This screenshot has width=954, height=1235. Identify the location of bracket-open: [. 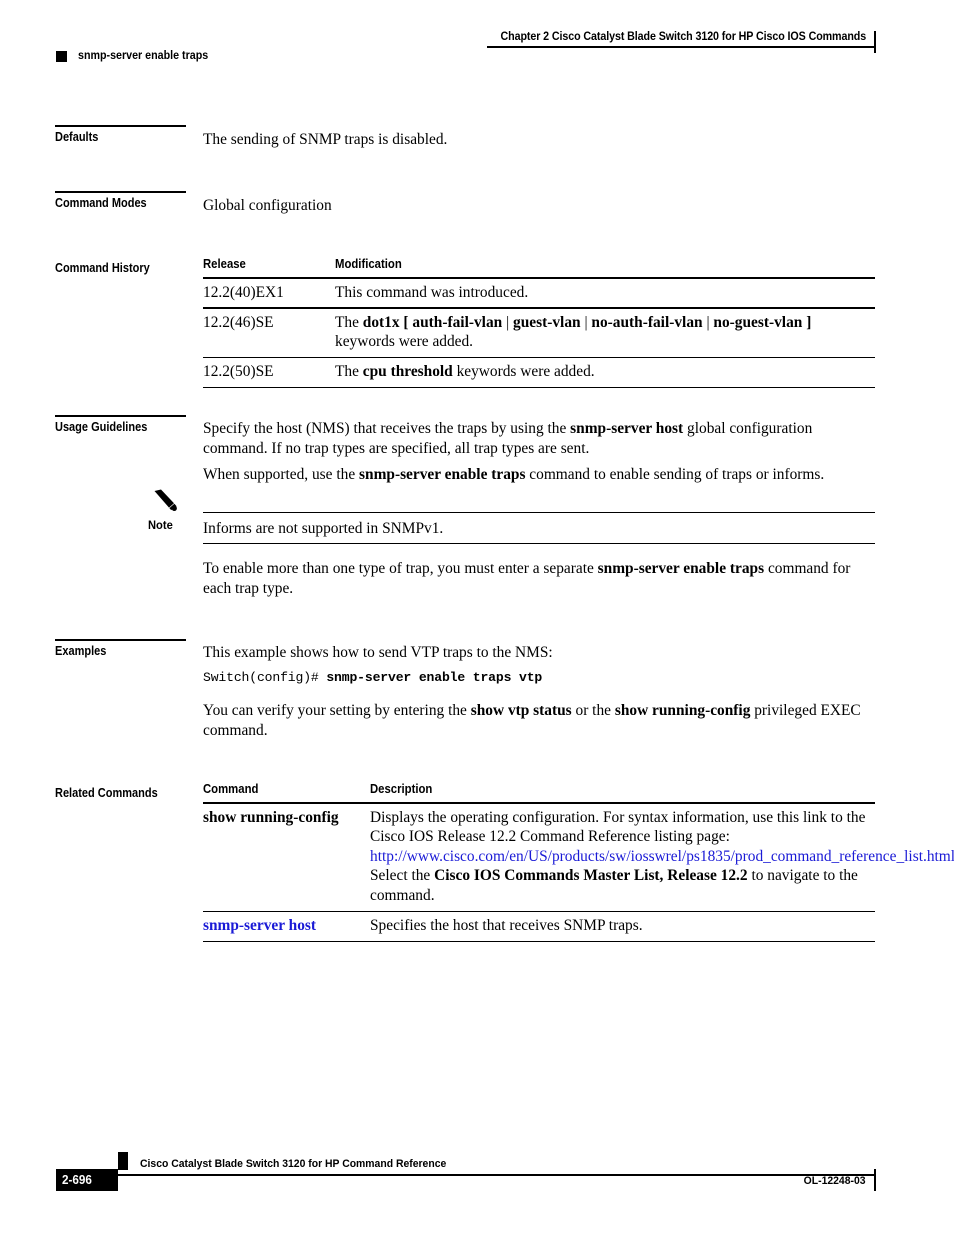
(406, 322).